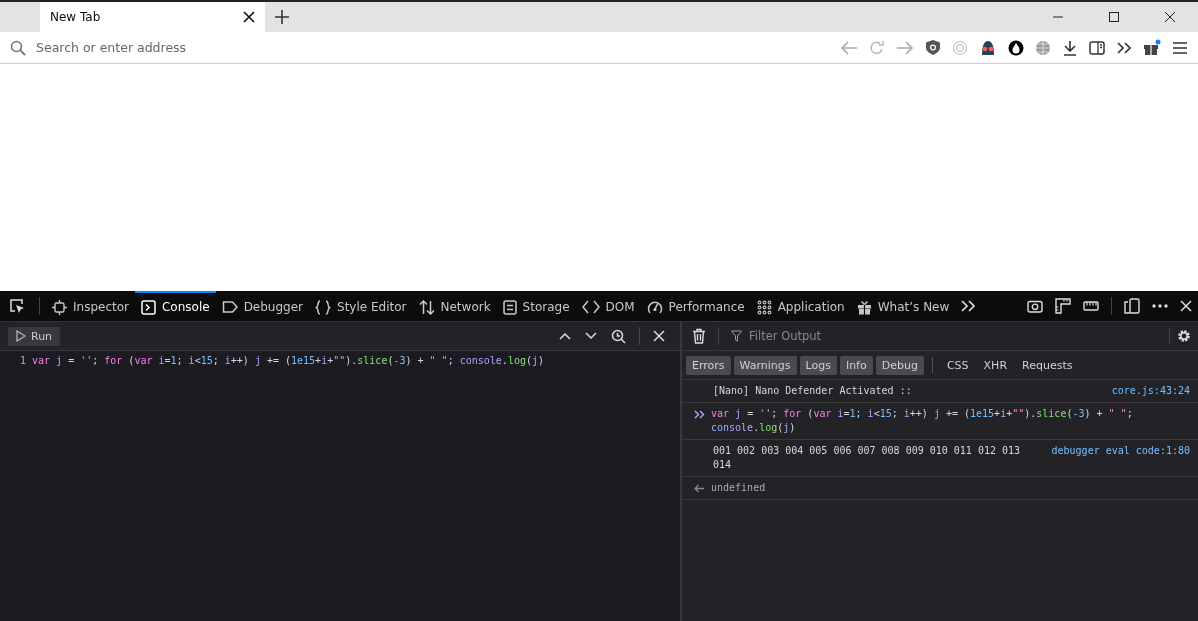  What do you see at coordinates (152, 17) in the screenshot?
I see `browser-tab: New Tab` at bounding box center [152, 17].